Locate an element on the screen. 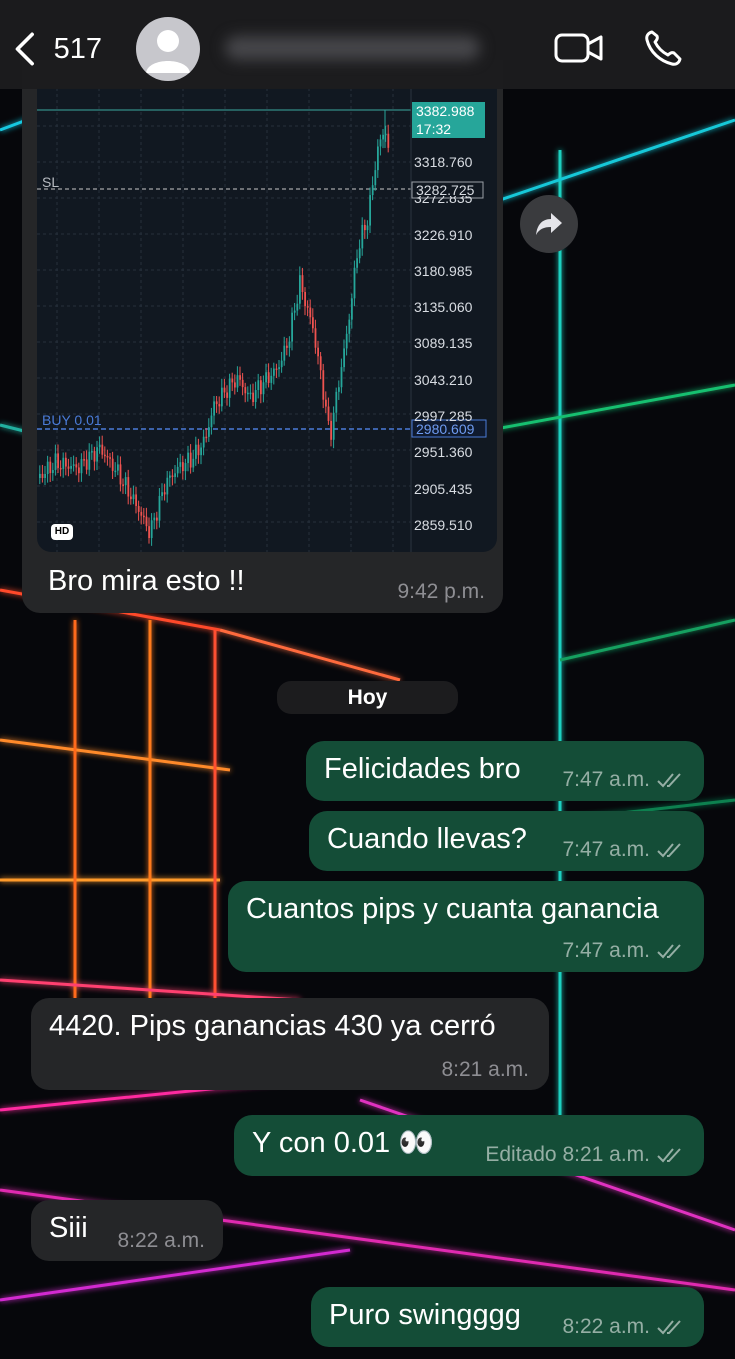 This screenshot has width=735, height=1359. date-separator: Hoy is located at coordinates (367, 697).